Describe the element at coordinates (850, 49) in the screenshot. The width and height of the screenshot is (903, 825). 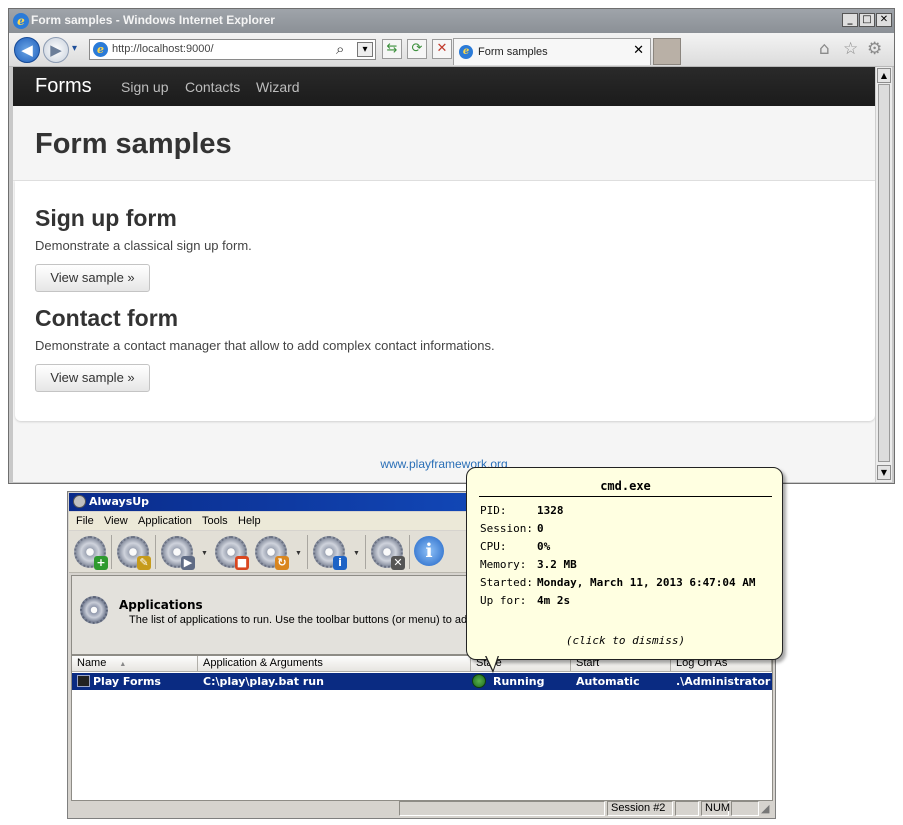
I see `favorites-star-icon: ☆` at that location.